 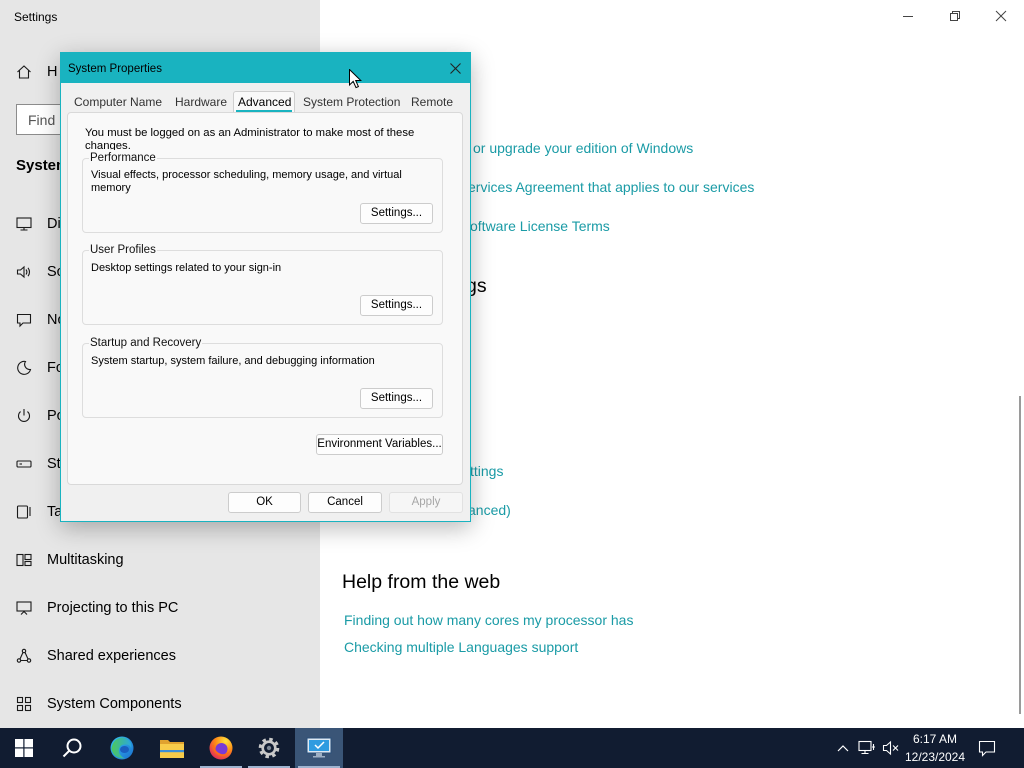 I want to click on restore-icon, so click(x=955, y=16).